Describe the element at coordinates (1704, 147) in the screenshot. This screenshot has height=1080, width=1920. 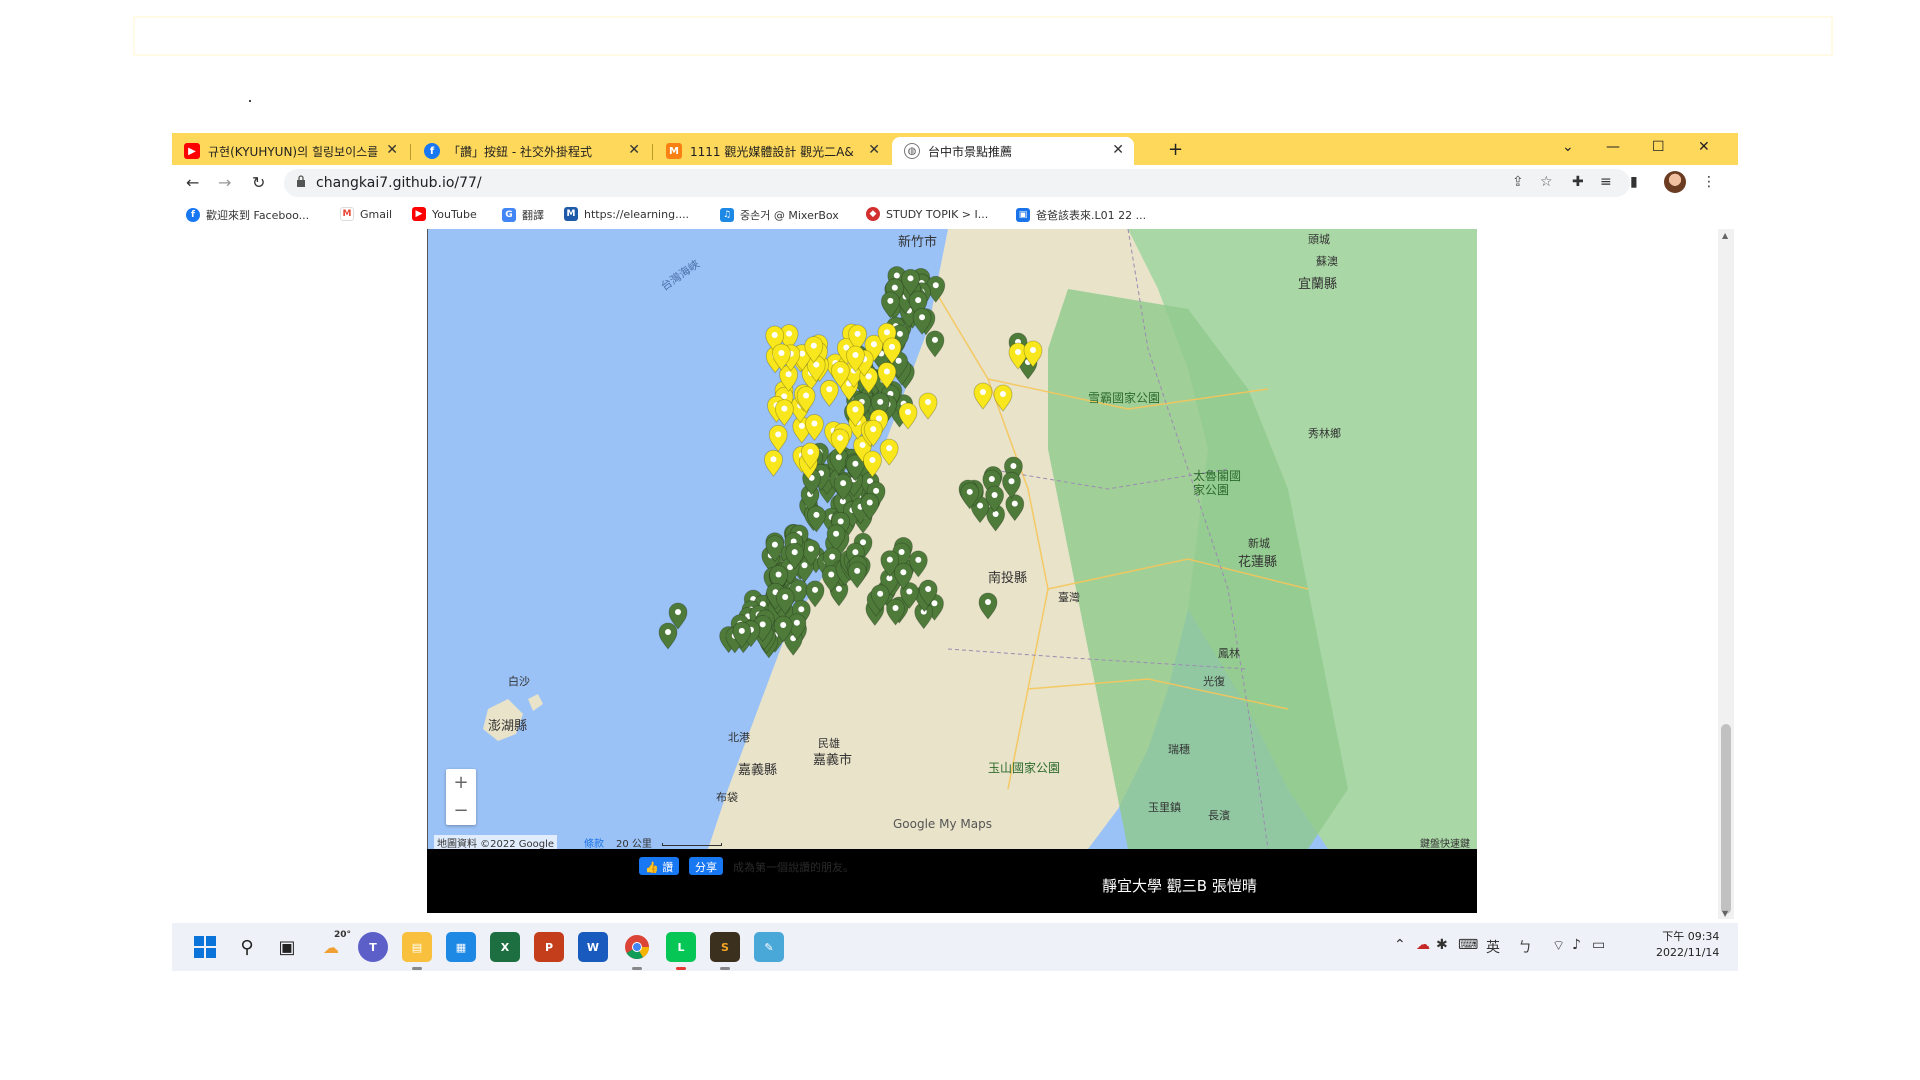
I see `close-window-icon: ✕` at that location.